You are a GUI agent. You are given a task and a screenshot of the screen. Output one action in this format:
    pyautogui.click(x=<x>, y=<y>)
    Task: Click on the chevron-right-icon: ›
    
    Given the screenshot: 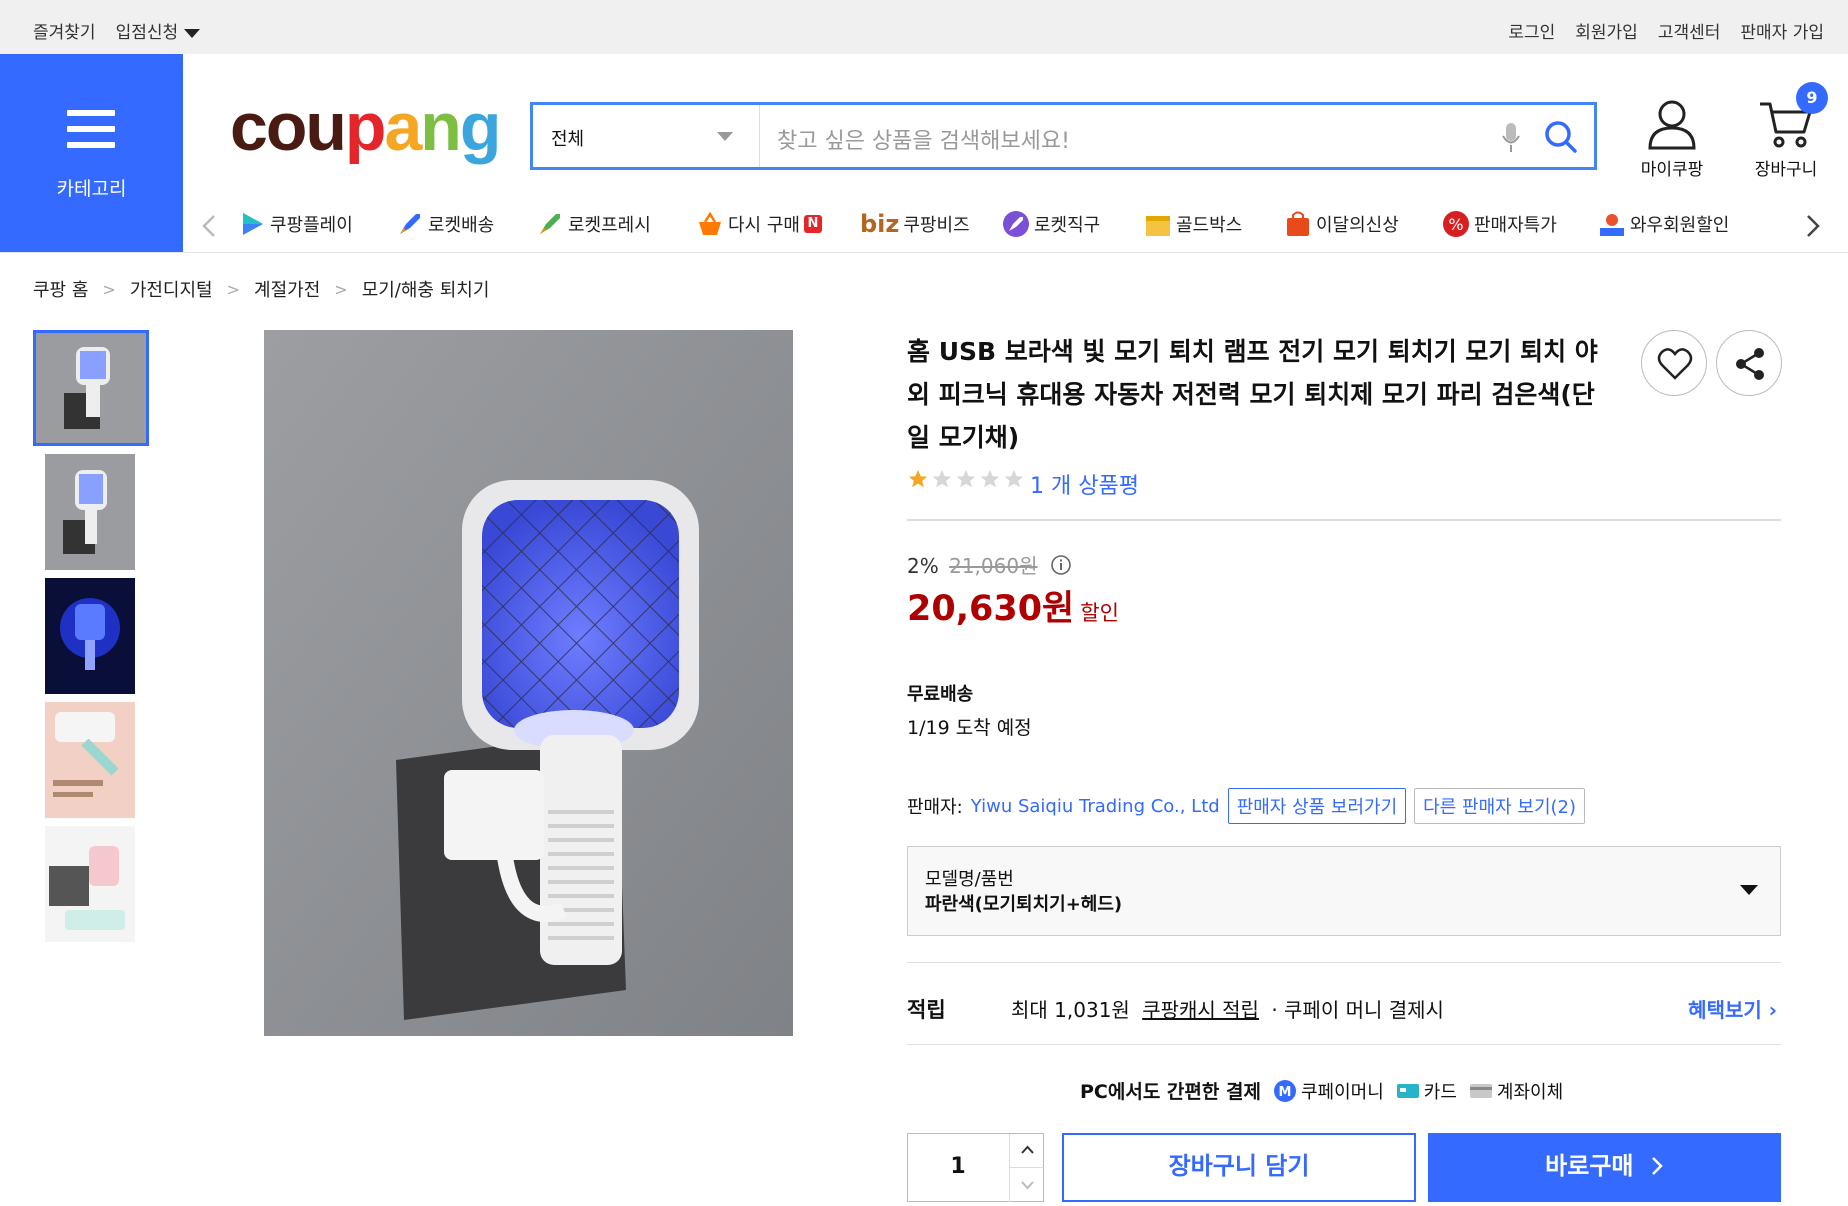 What is the action you would take?
    pyautogui.click(x=1772, y=1010)
    